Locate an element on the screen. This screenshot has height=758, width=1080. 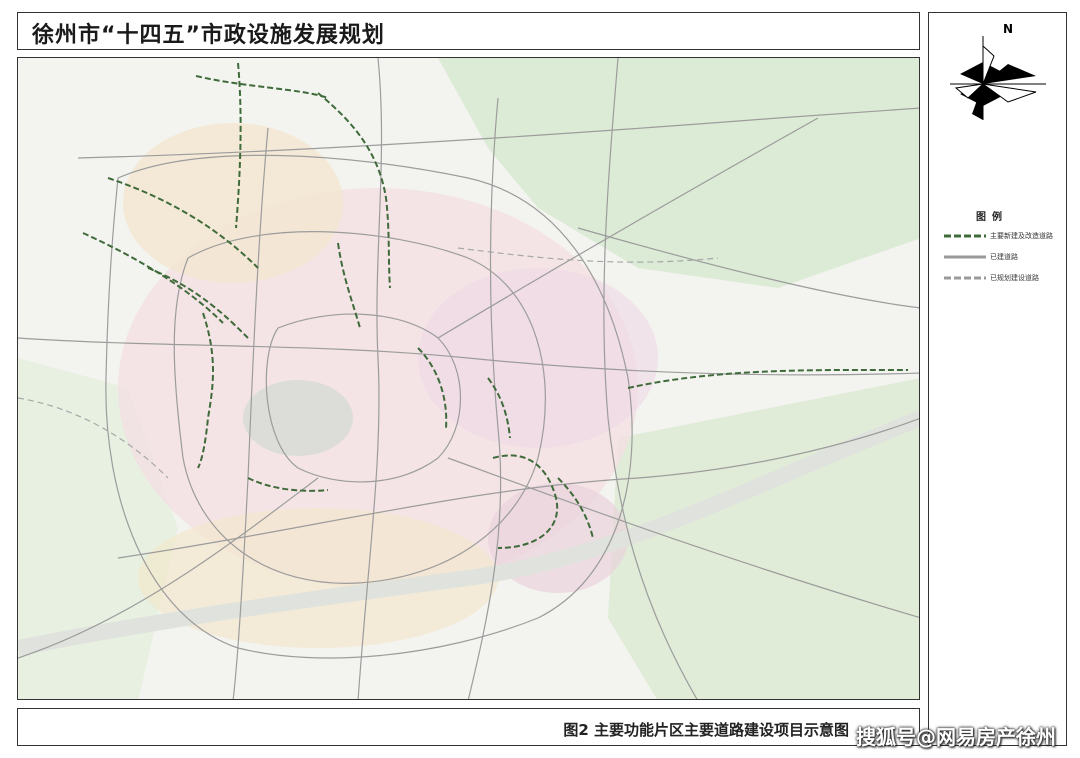
legend-item-new-road: 主要新建及改造道路 is located at coordinates (1001, 237).